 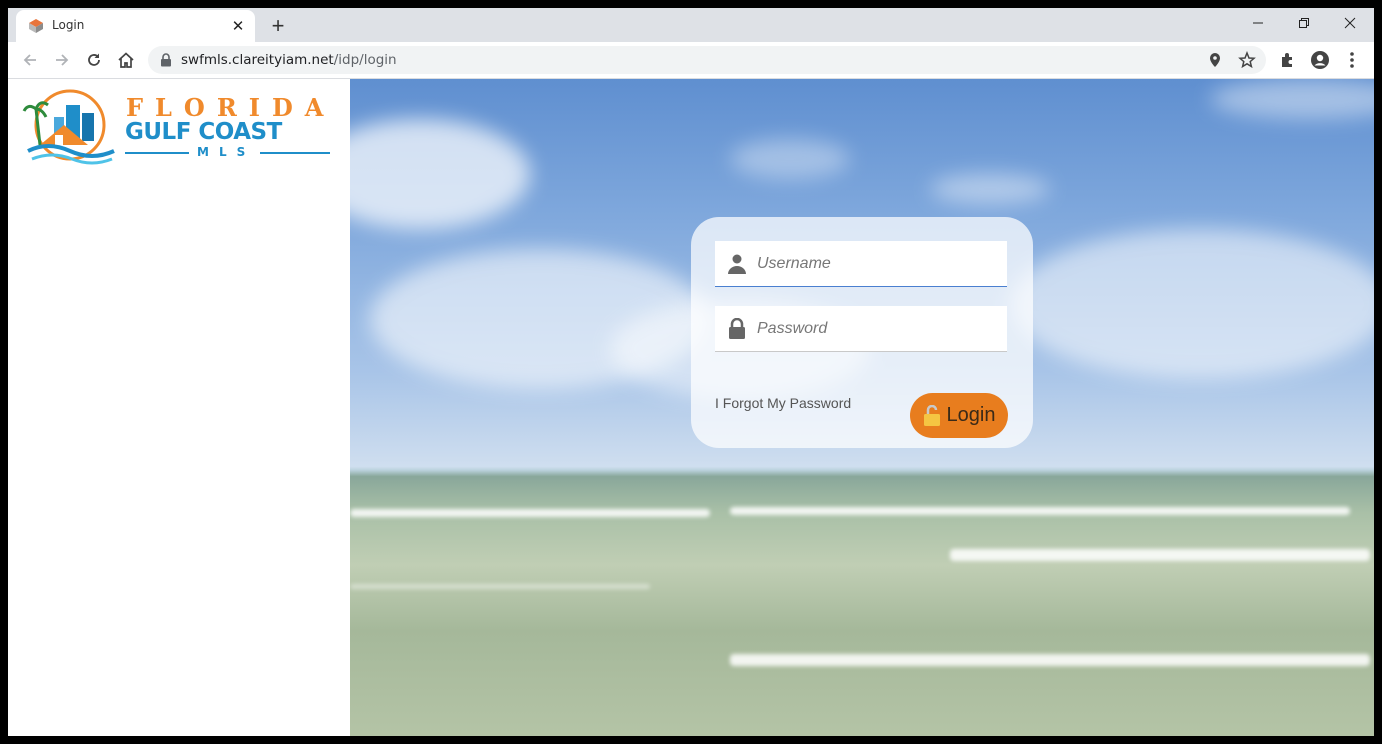 What do you see at coordinates (278, 25) in the screenshot?
I see `new-tab-button: +` at bounding box center [278, 25].